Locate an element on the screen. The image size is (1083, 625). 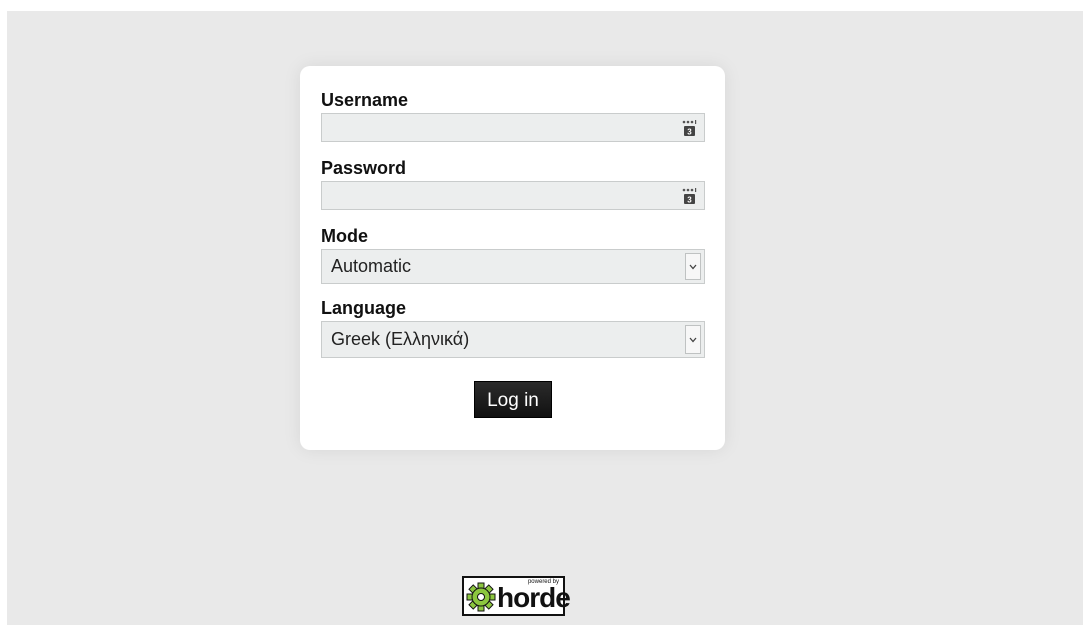
username-field: 3 is located at coordinates (513, 127).